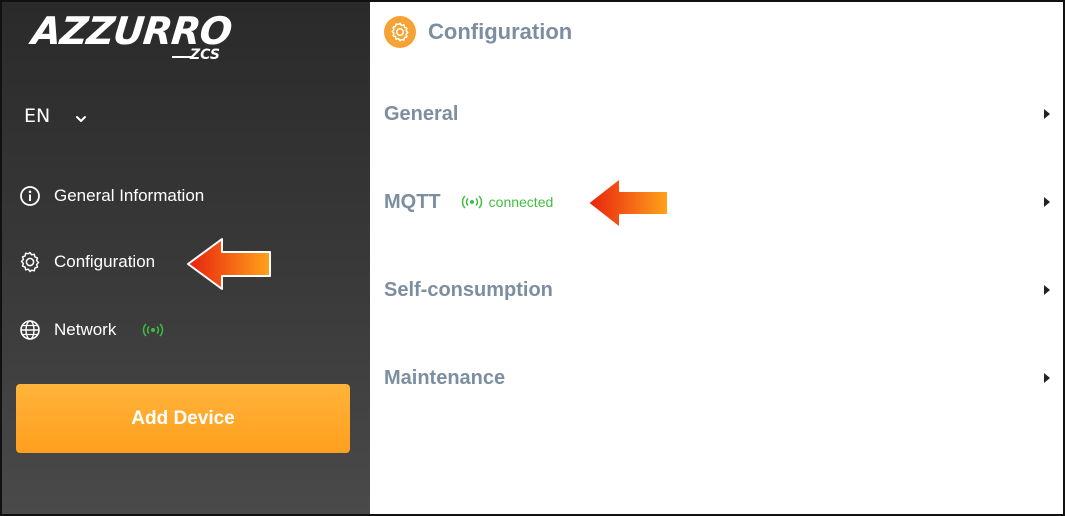 The width and height of the screenshot is (1065, 516). I want to click on sidebar-item-configuration: Configuration, so click(86, 262).